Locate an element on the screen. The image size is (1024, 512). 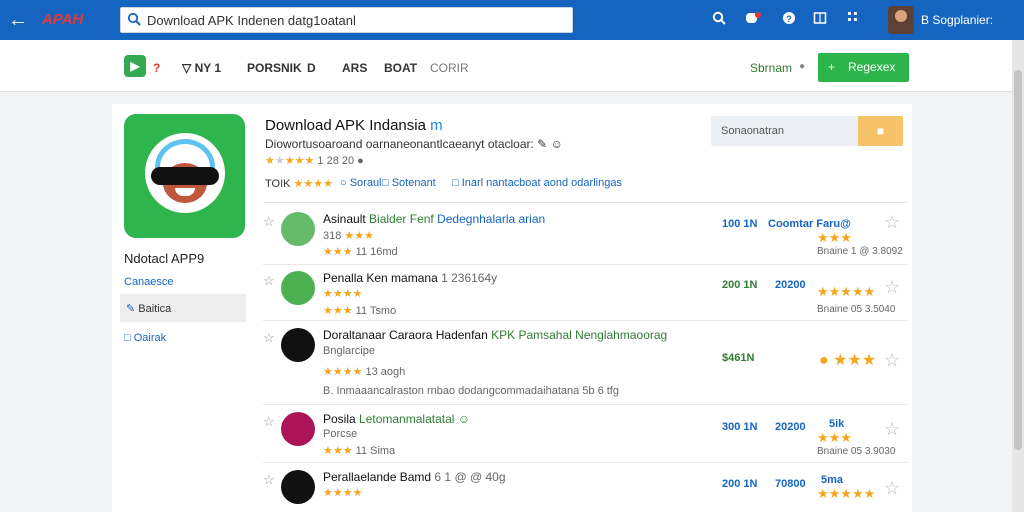
sidebar-link-2-label: Baitica is located at coordinates (155, 309).